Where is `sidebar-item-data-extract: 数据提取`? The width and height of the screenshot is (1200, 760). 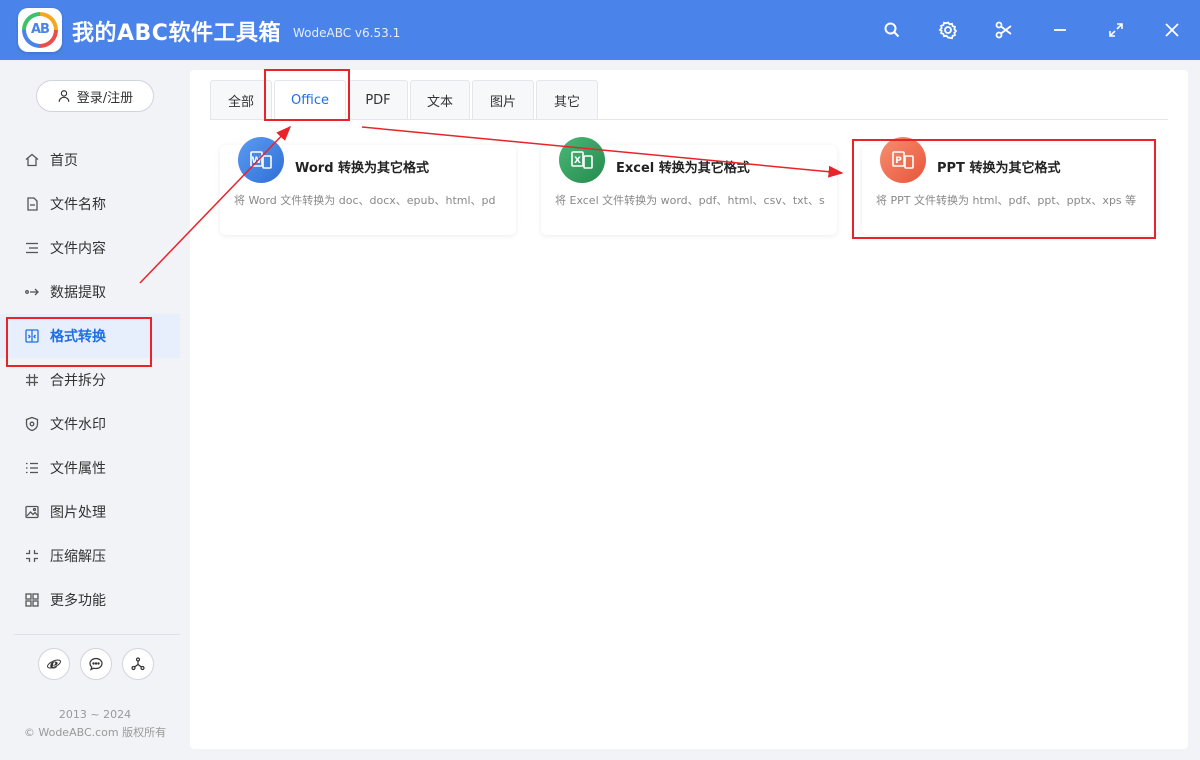
sidebar-item-data-extract: 数据提取 is located at coordinates (90, 292).